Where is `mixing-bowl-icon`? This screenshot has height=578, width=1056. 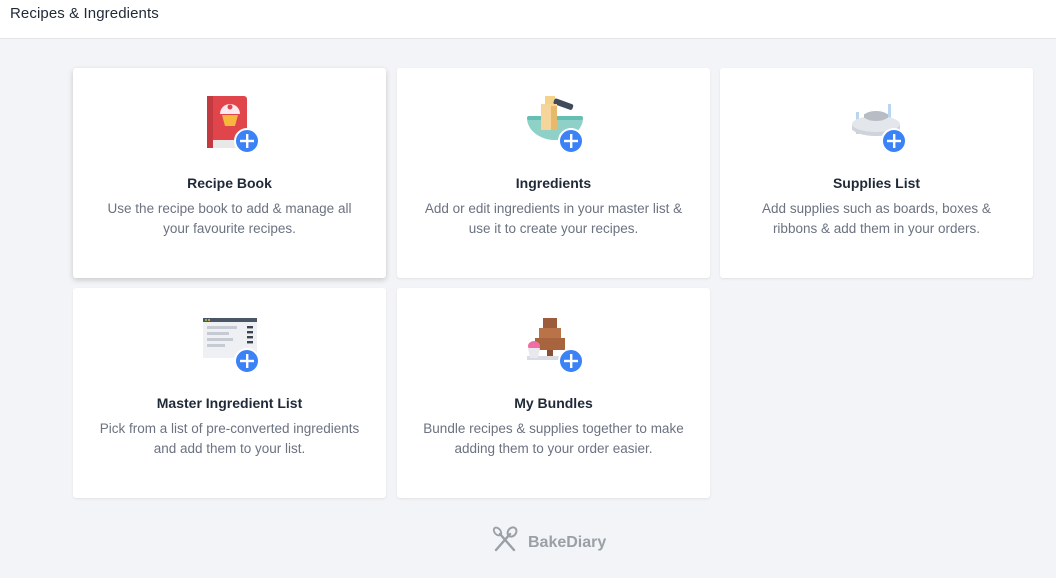
mixing-bowl-icon is located at coordinates (556, 125).